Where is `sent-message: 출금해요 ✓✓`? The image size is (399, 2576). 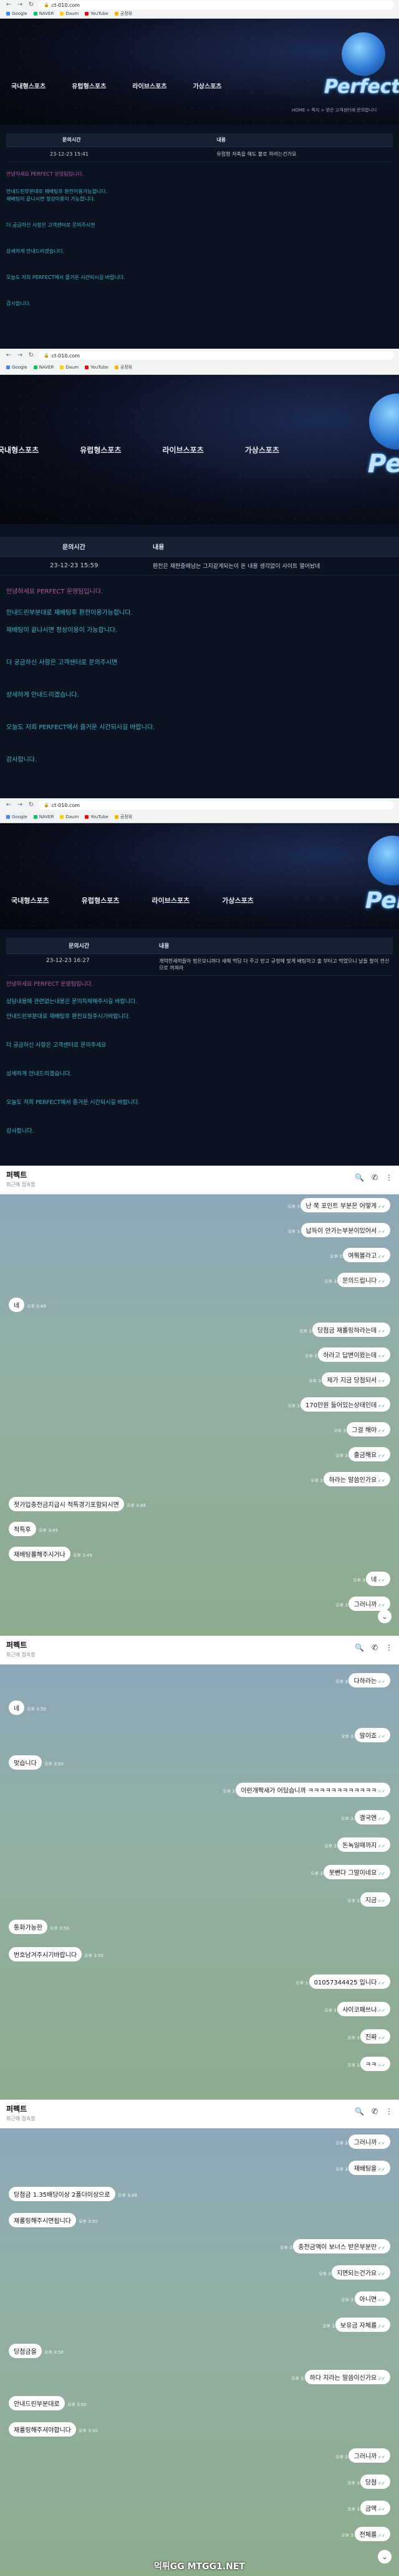 sent-message: 출금해요 ✓✓ is located at coordinates (369, 1454).